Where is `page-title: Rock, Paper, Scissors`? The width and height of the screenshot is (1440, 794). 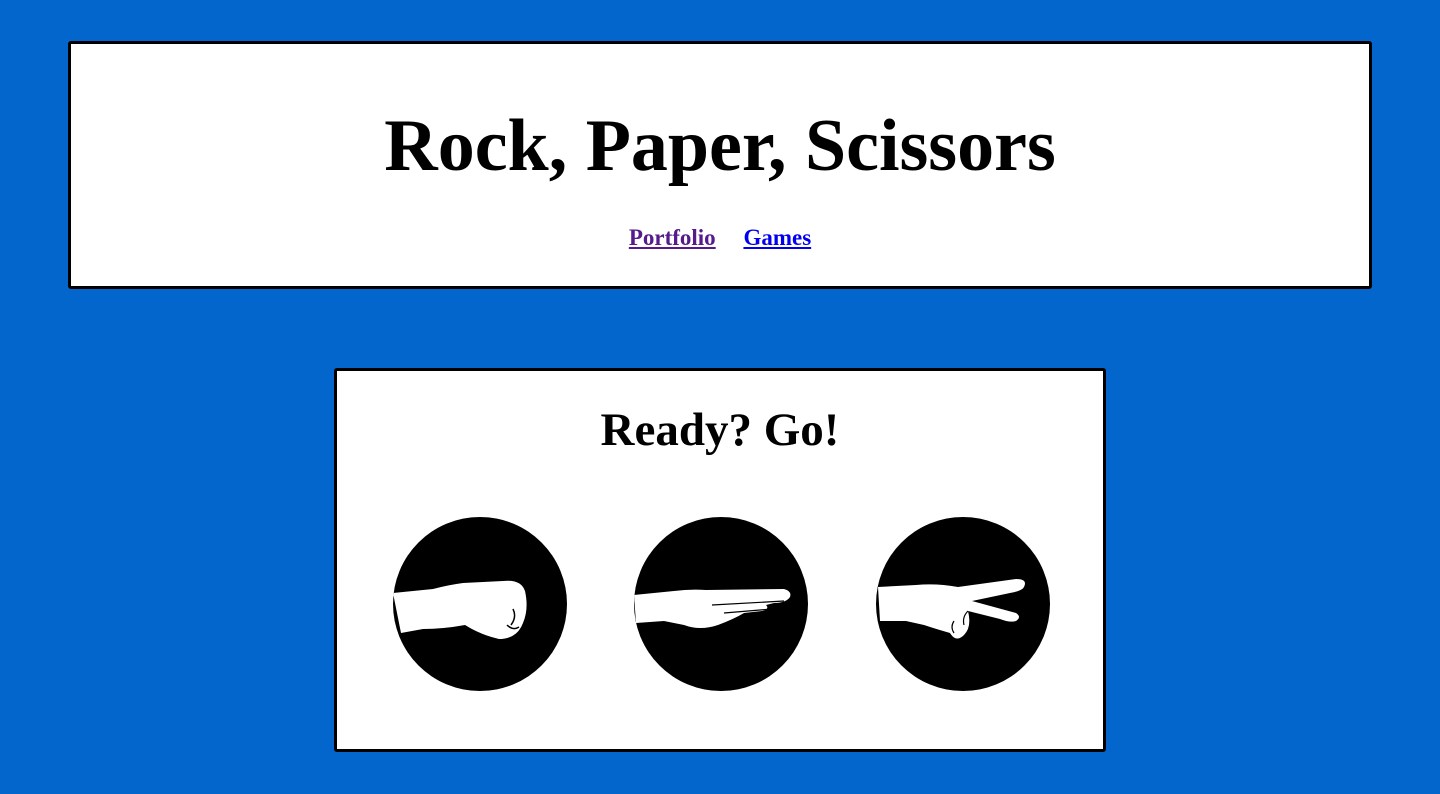 page-title: Rock, Paper, Scissors is located at coordinates (720, 146).